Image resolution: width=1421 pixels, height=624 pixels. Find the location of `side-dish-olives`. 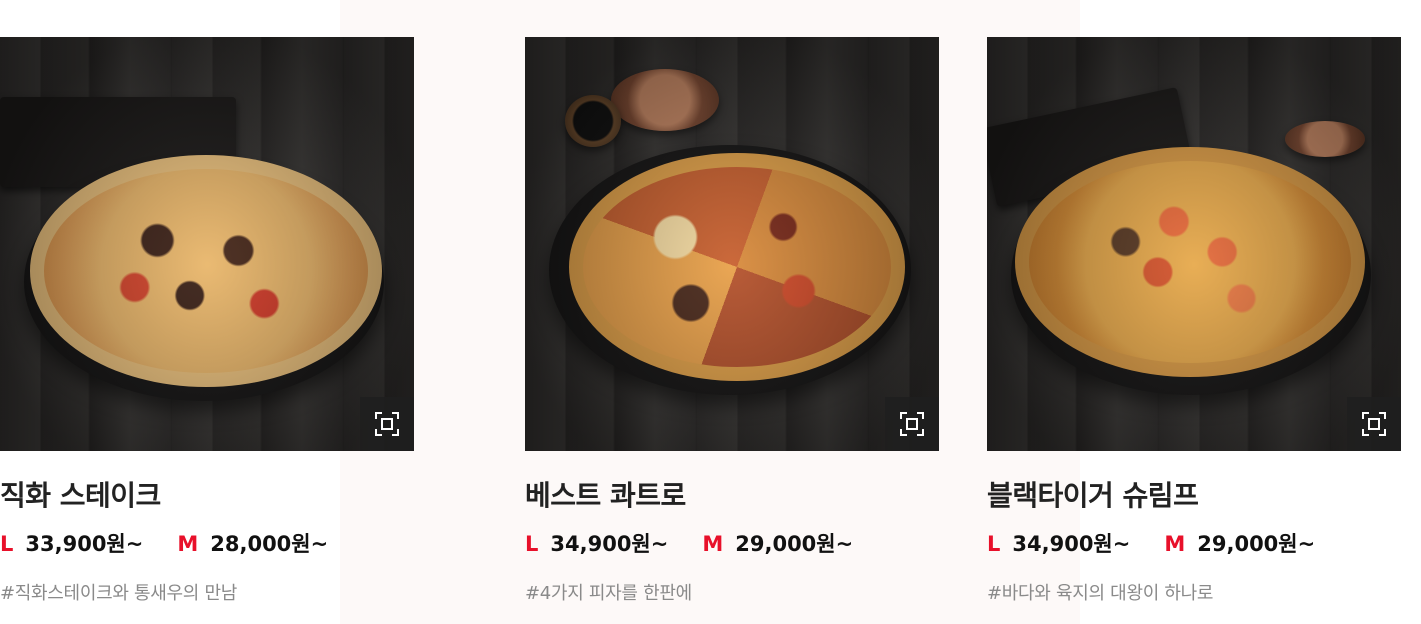

side-dish-olives is located at coordinates (593, 121).